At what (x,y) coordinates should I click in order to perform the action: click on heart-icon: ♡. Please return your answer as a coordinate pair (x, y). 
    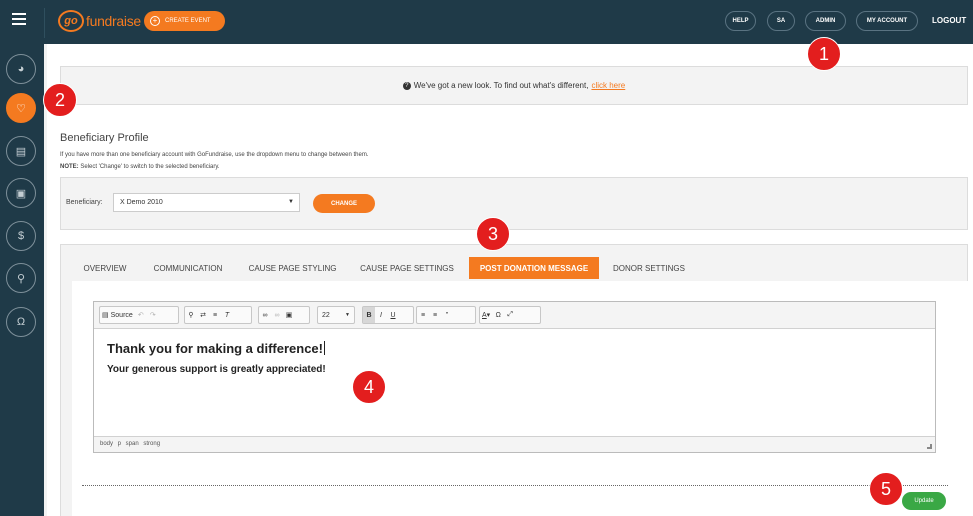
    Looking at the image, I should click on (21, 108).